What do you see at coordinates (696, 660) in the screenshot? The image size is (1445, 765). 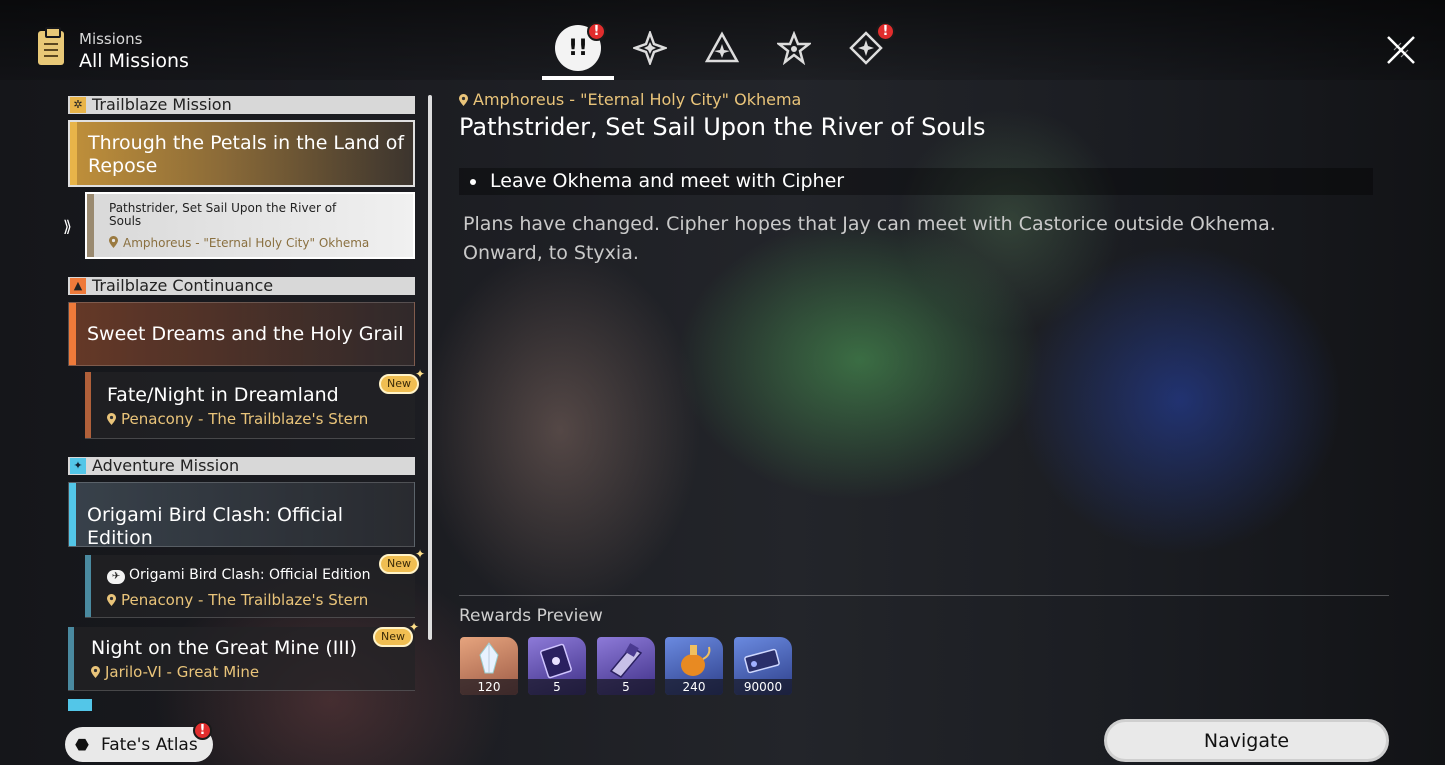 I see `potion-icon` at bounding box center [696, 660].